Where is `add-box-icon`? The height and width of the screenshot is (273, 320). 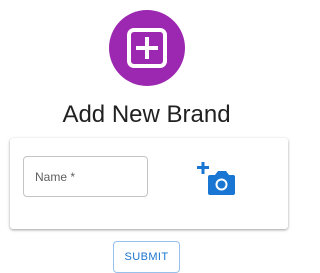
add-box-icon is located at coordinates (147, 48).